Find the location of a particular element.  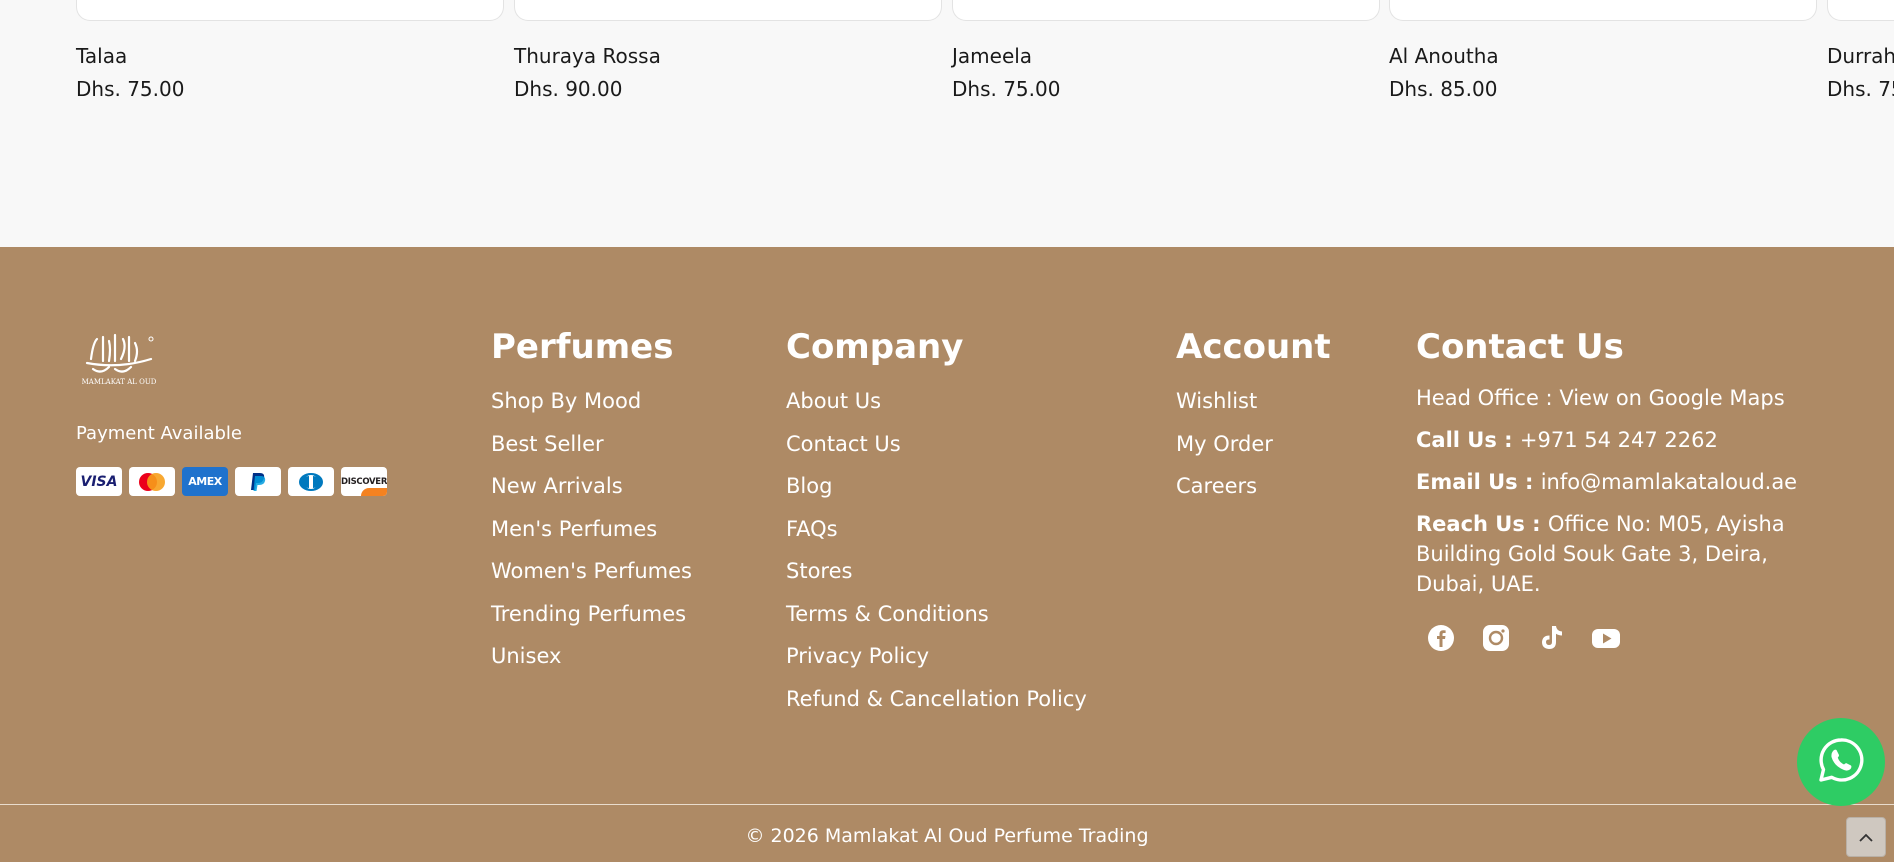

footer-link-best-seller: Best Seller is located at coordinates (591, 453).